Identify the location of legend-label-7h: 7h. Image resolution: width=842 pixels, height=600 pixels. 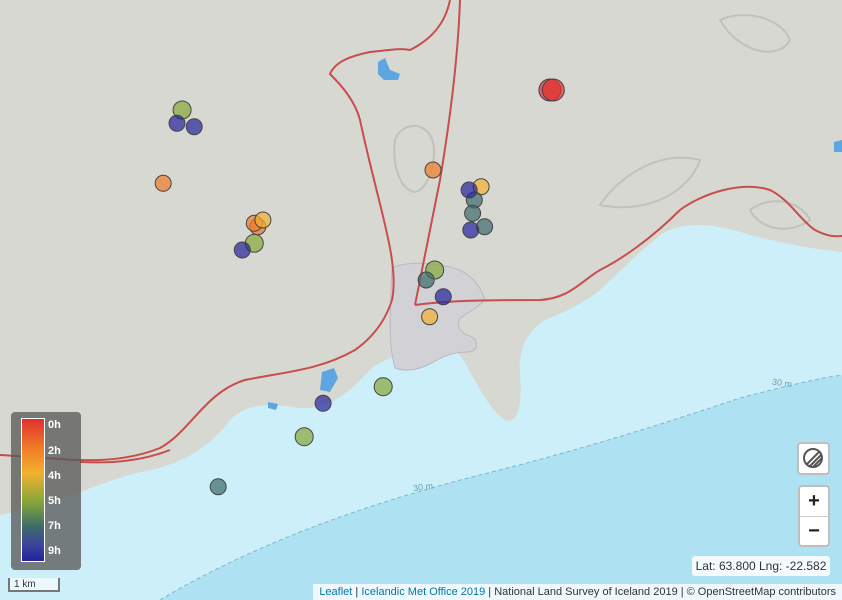
(54, 526).